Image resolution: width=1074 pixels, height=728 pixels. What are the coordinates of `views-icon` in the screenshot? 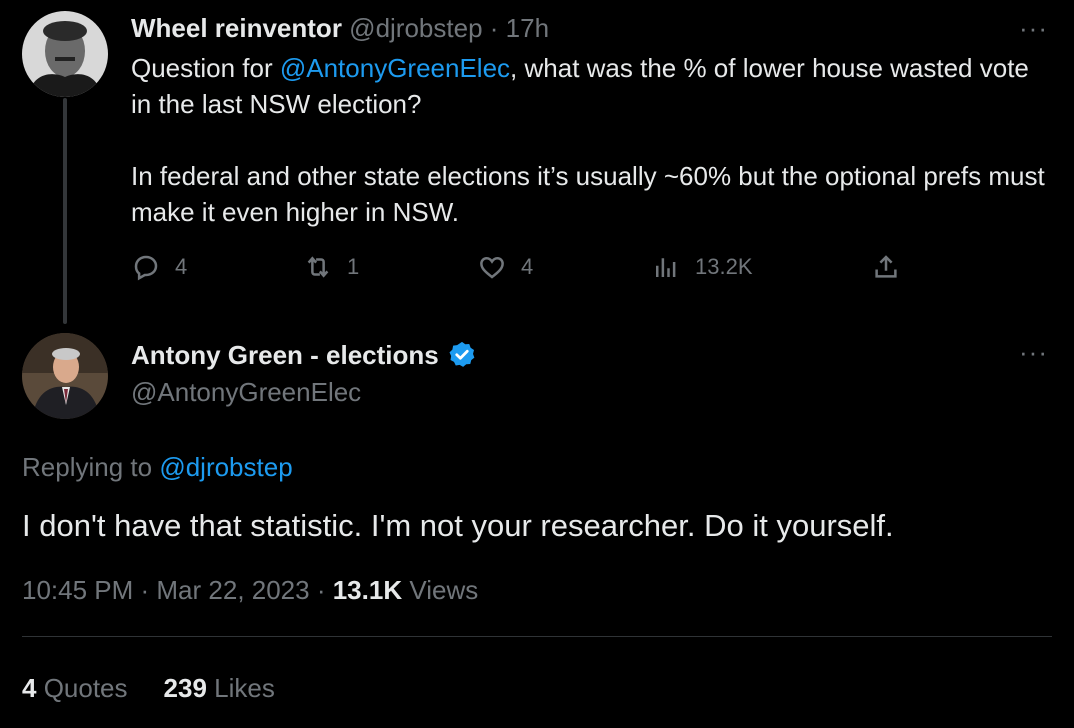 It's located at (666, 267).